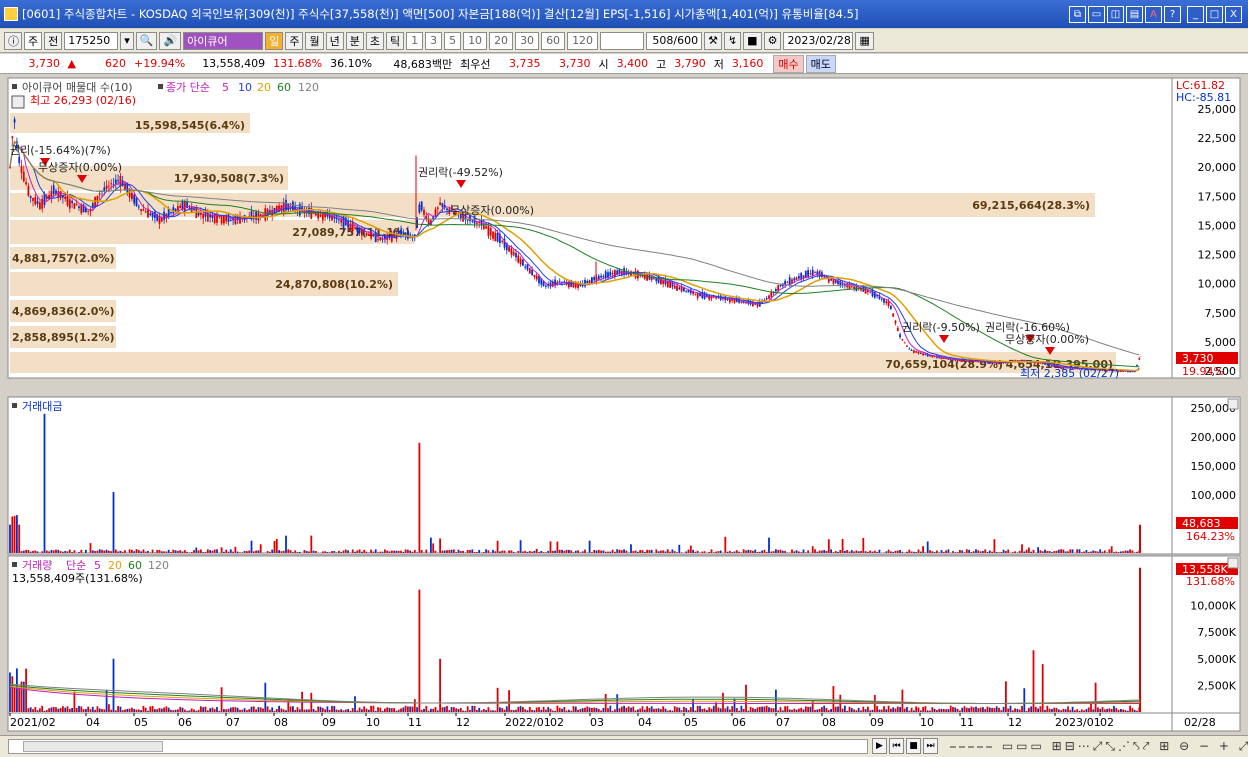  Describe the element at coordinates (788, 63) in the screenshot. I see `buy-button: 매수` at that location.